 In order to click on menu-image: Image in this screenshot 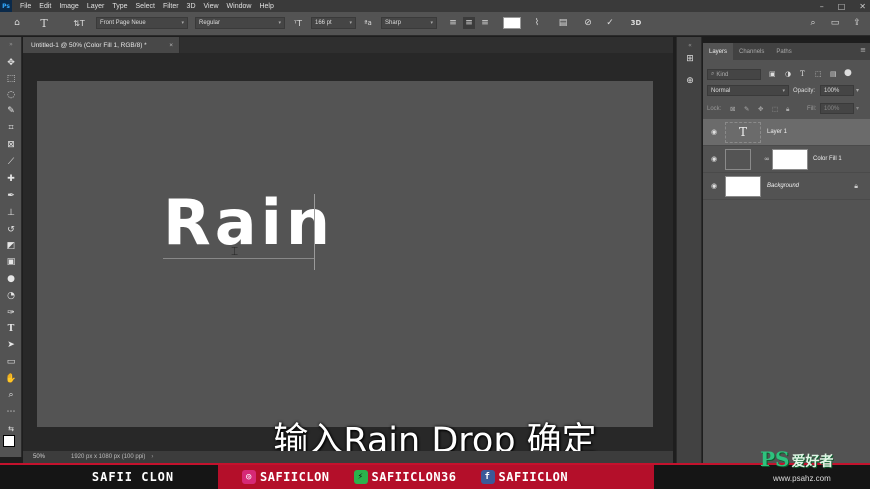, I will do `click(68, 6)`.